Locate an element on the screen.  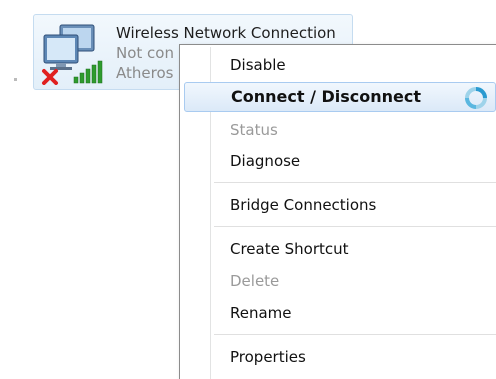
wireless-network-icon is located at coordinates (74, 54).